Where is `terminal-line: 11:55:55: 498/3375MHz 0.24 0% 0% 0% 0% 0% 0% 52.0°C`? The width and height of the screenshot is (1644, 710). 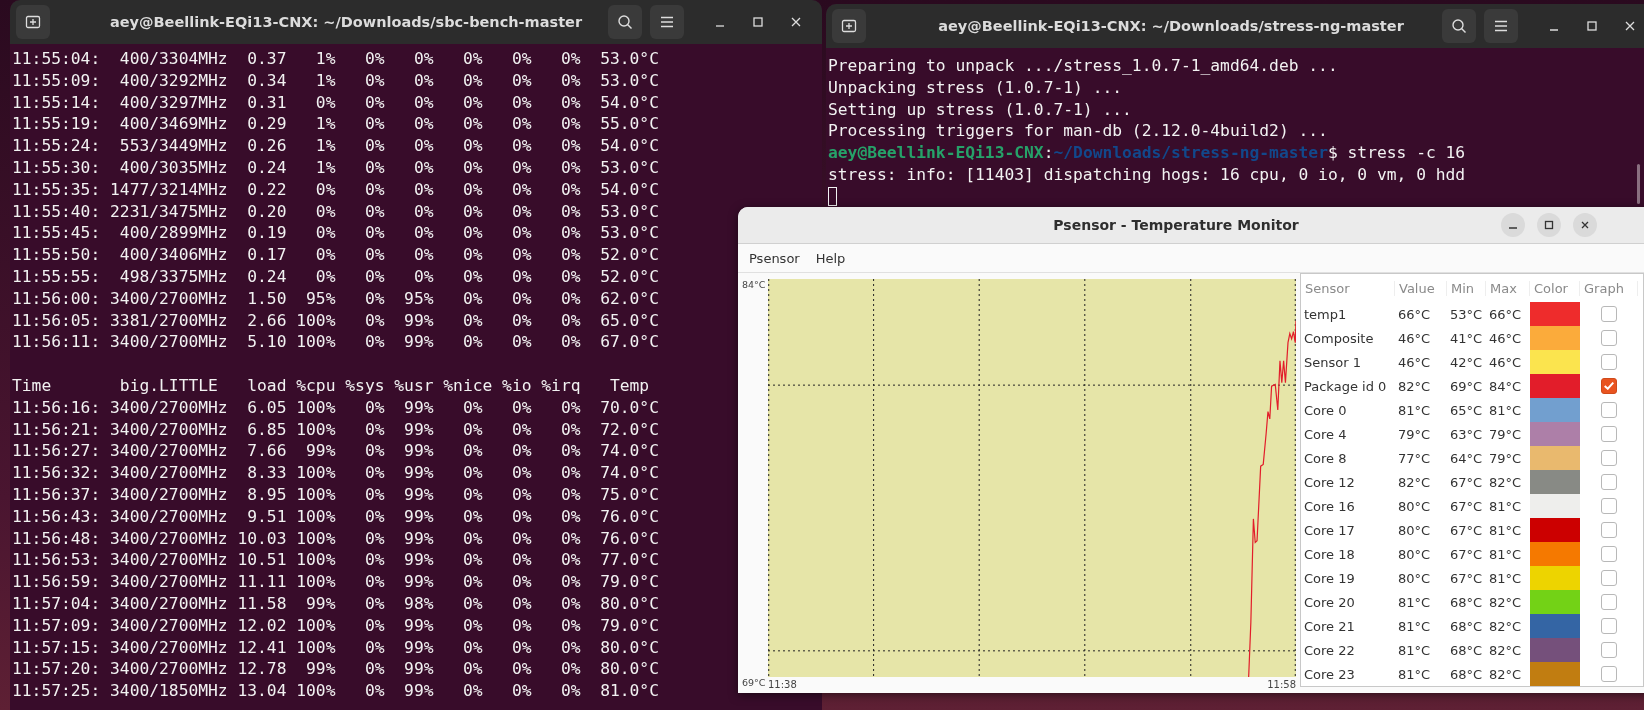 terminal-line: 11:55:55: 498/3375MHz 0.24 0% 0% 0% 0% 0% 0% 52.0°C is located at coordinates (335, 276).